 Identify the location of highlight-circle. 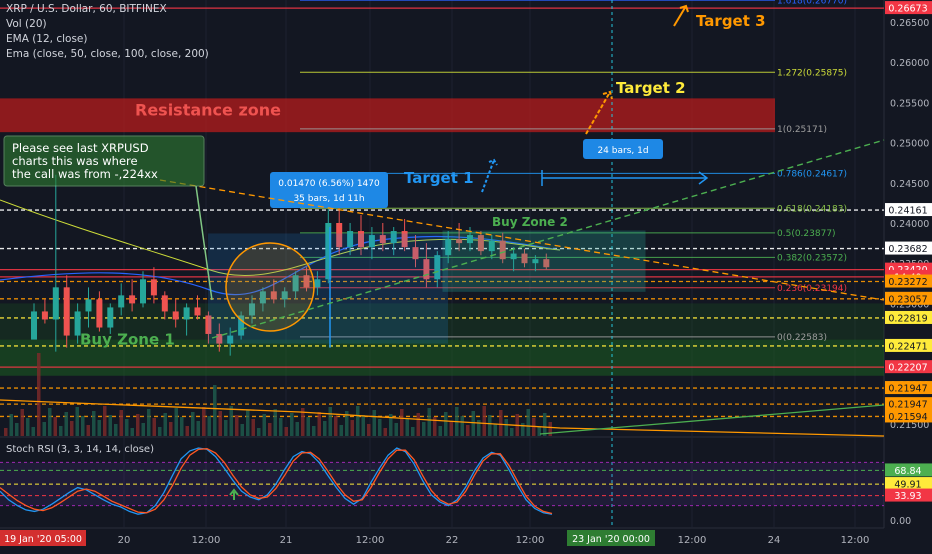
(270, 287).